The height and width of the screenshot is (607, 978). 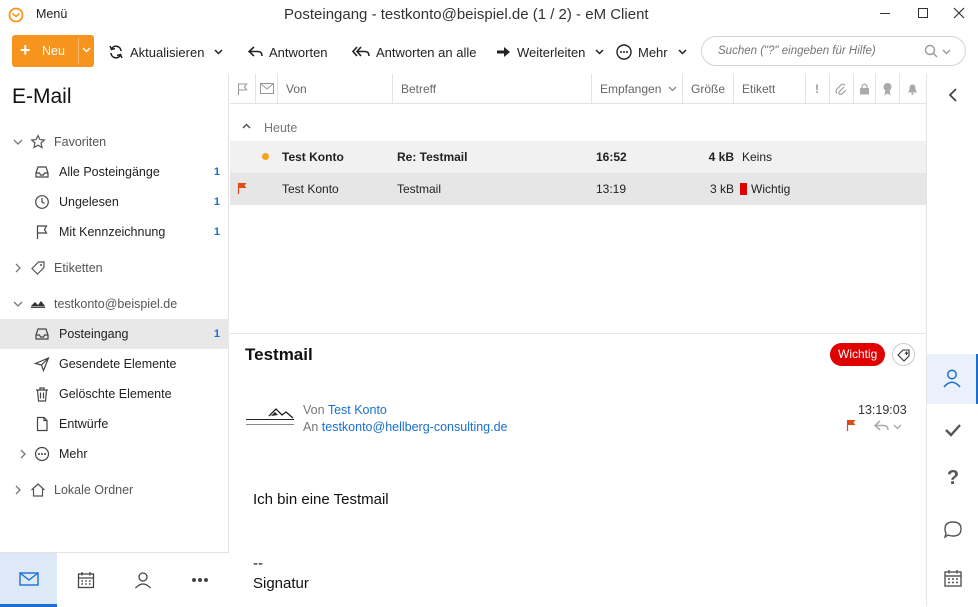 What do you see at coordinates (311, 427) in the screenshot?
I see `to-prefix: An` at bounding box center [311, 427].